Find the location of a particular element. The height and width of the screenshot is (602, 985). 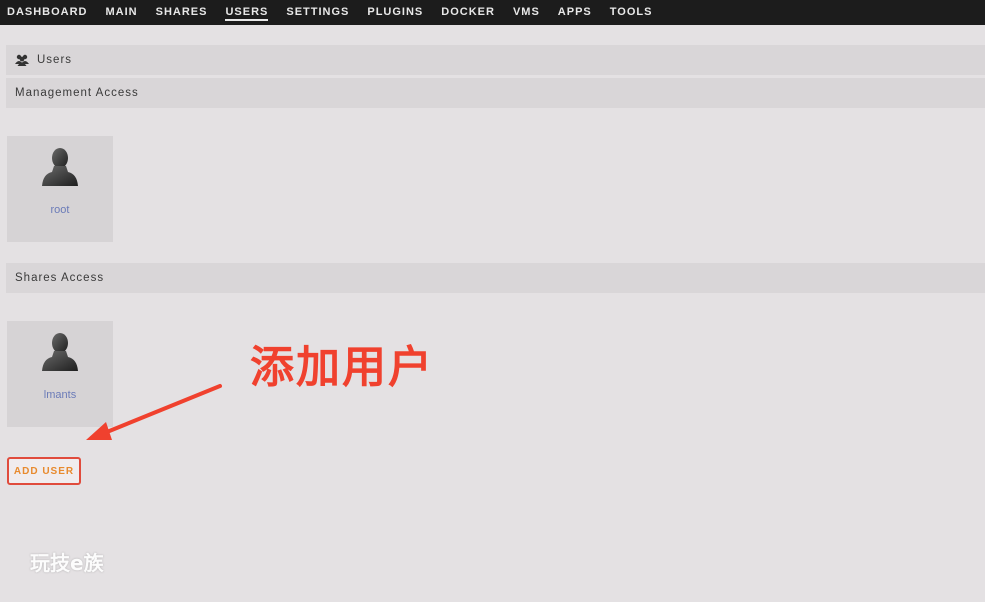

shares-access-heading: Shares Access is located at coordinates (495, 278).